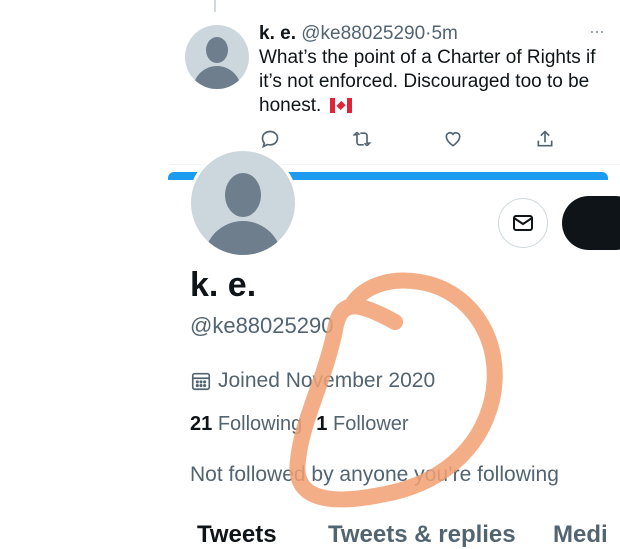  Describe the element at coordinates (591, 223) in the screenshot. I see `follow-button` at that location.